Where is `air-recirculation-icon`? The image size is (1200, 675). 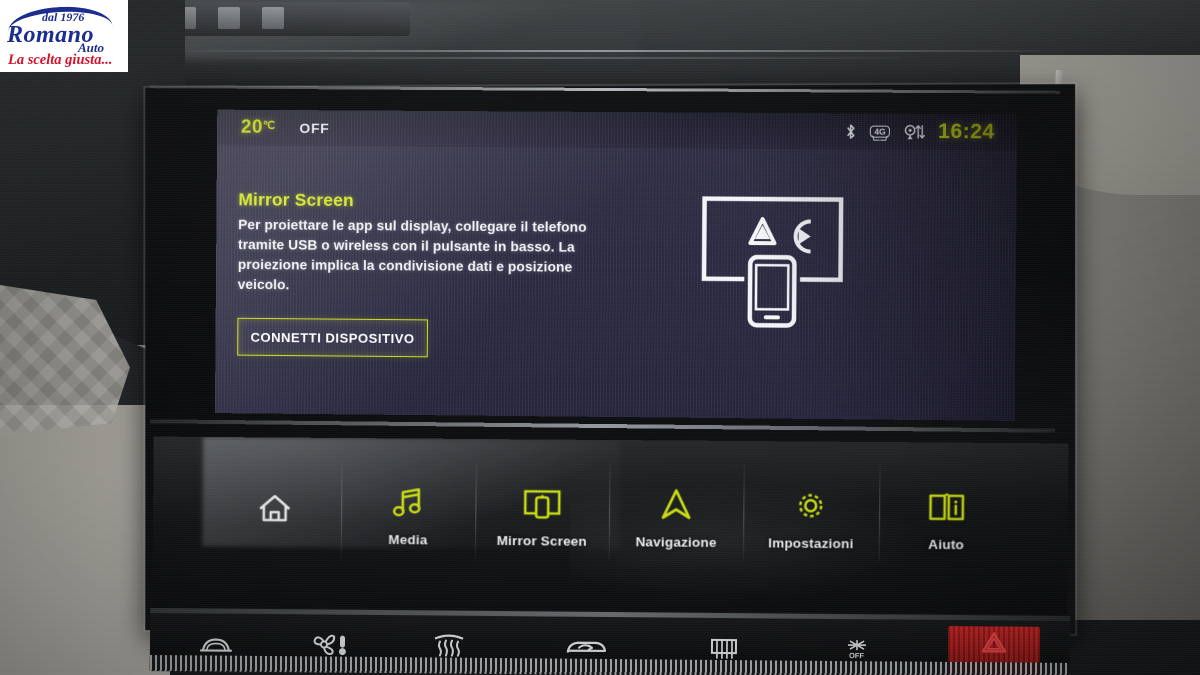
air-recirculation-icon is located at coordinates (587, 647).